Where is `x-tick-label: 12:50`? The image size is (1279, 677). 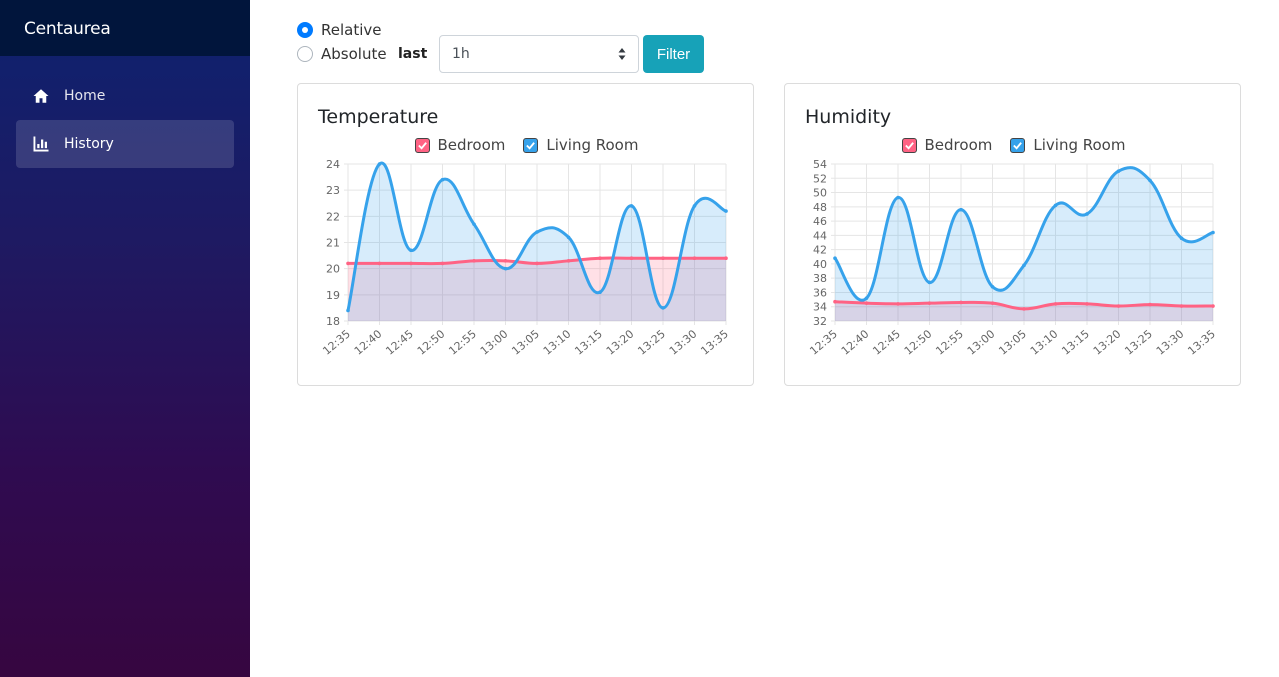
x-tick-label: 12:50 is located at coordinates (918, 342).